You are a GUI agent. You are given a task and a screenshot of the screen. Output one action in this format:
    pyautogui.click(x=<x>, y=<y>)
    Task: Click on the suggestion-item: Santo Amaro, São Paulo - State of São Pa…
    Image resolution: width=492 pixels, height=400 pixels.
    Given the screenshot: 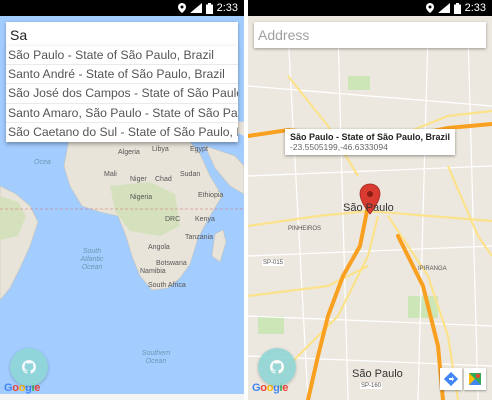 What is the action you would take?
    pyautogui.click(x=122, y=113)
    